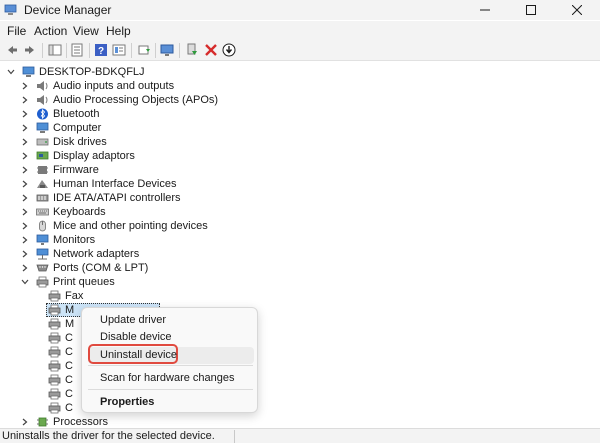  Describe the element at coordinates (92, 72) in the screenshot. I see `tree-root-label: DESKTOP-BDKQFLJ` at that location.